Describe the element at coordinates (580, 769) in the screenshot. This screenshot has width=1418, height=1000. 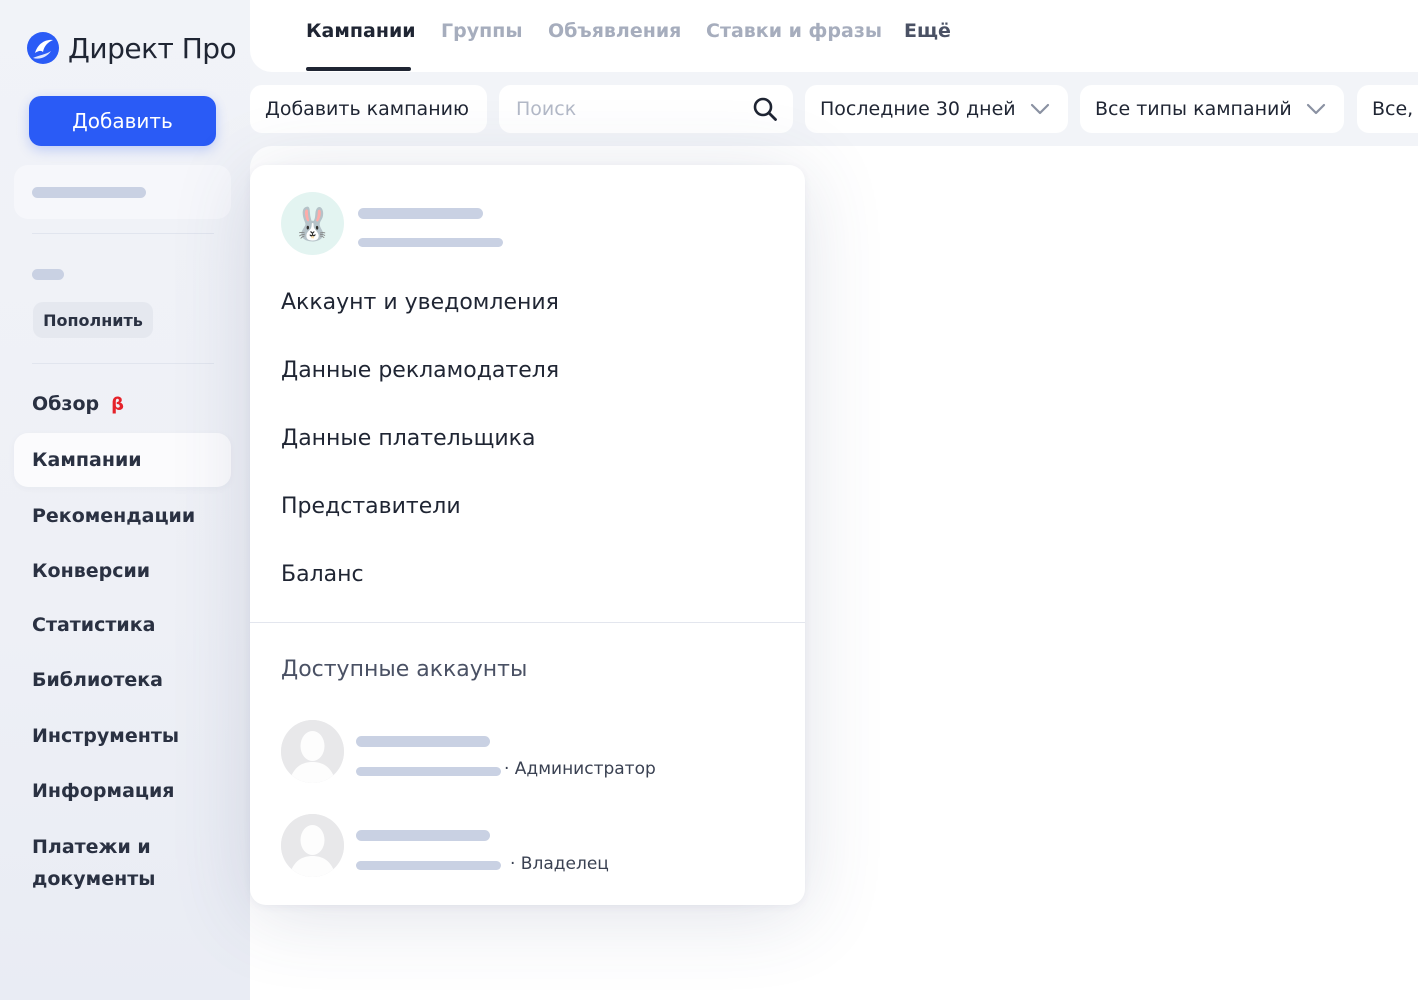
I see `account-role: · Администратор` at that location.